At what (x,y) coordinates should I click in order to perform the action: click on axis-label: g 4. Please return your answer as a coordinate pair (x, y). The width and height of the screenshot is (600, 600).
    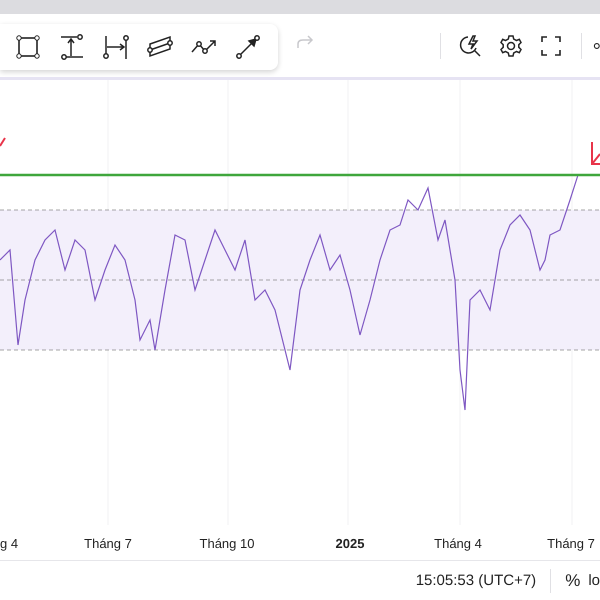
    Looking at the image, I should click on (9, 543).